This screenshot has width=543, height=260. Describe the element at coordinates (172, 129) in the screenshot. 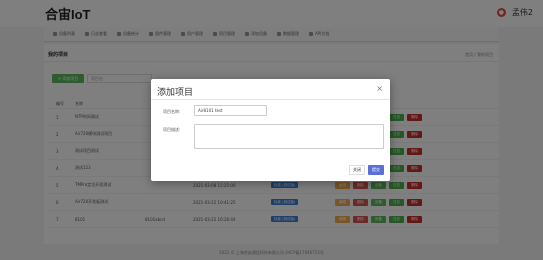

I see `project-desc-label: 项目描述:` at that location.